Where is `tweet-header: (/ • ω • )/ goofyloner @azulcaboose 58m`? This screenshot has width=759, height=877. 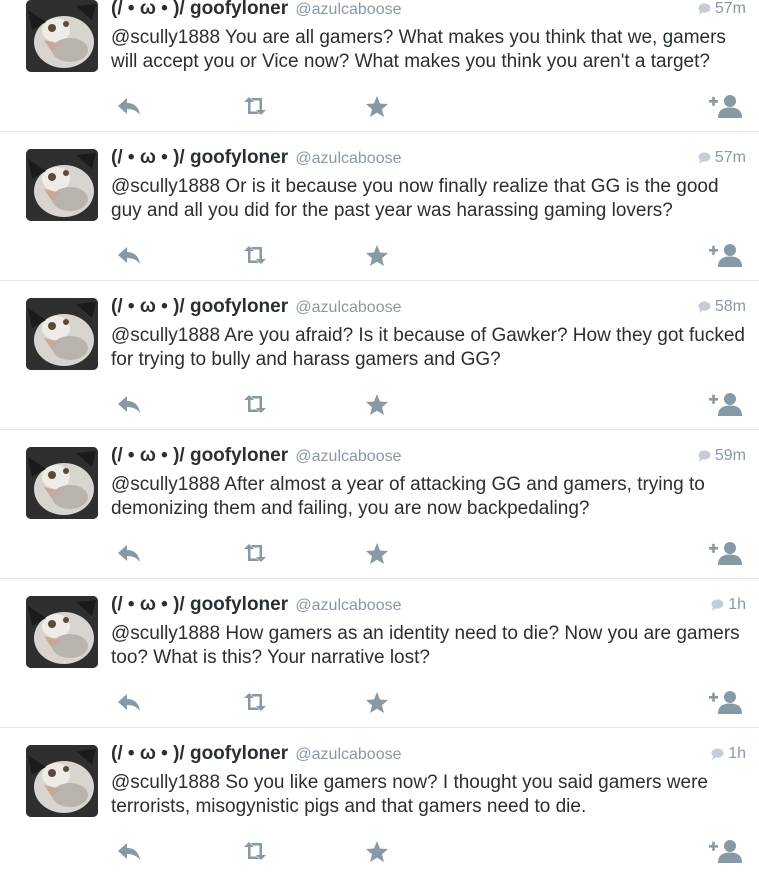 tweet-header: (/ • ω • )/ goofyloner @azulcaboose 58m is located at coordinates (428, 307).